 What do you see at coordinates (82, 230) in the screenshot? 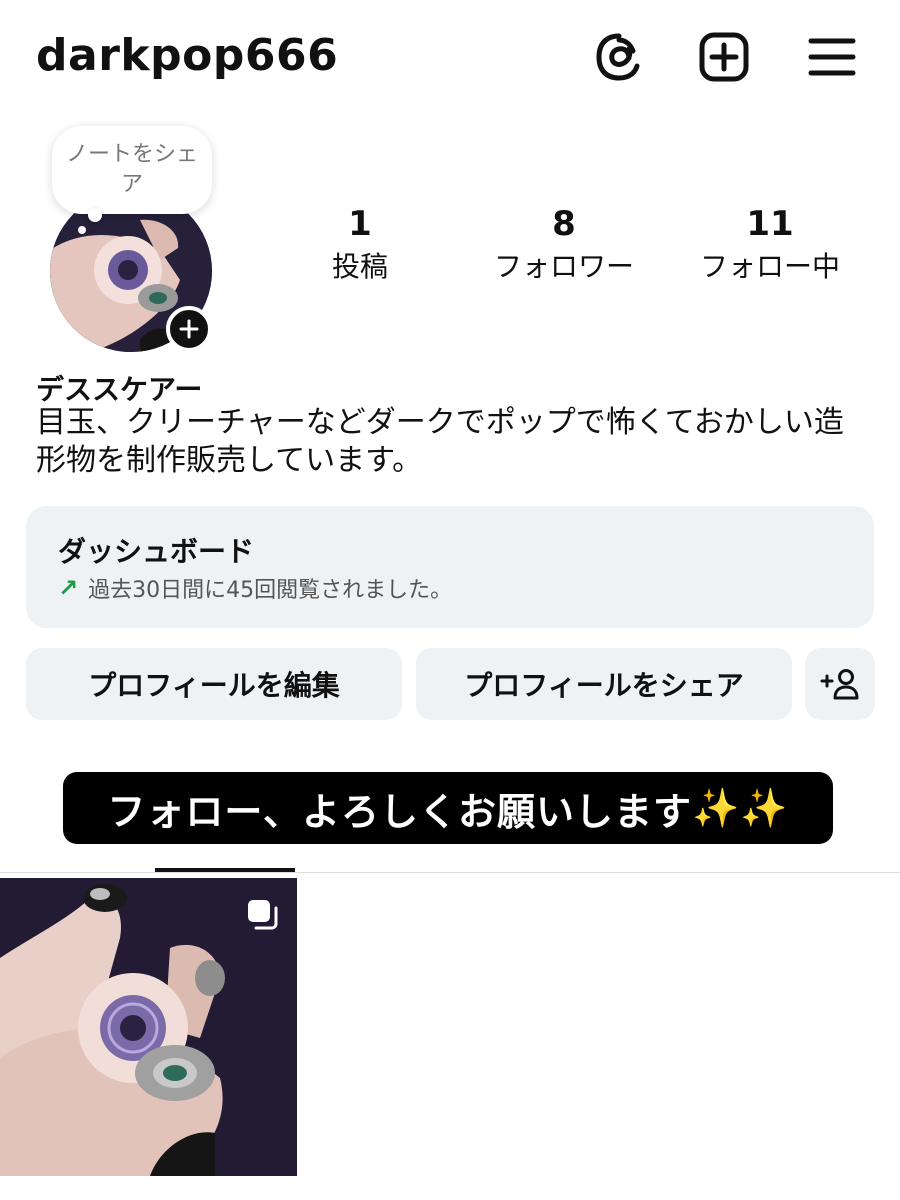
I see `note-bubble-tail-small` at bounding box center [82, 230].